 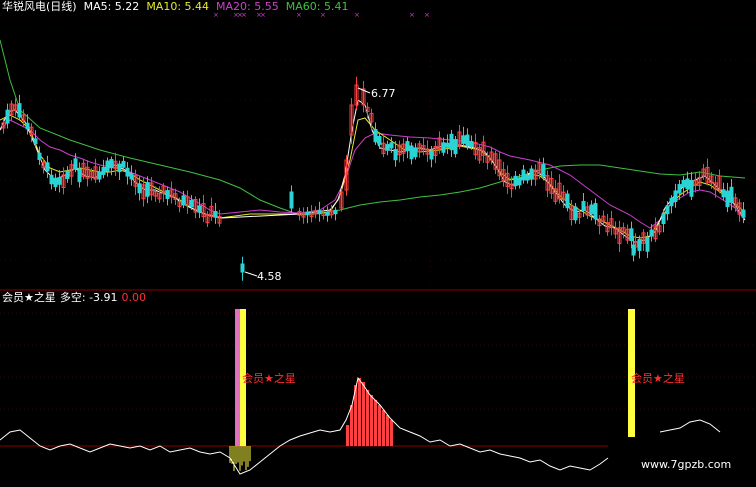 What do you see at coordinates (412, 15) in the screenshot?
I see `signal-marker: ×` at bounding box center [412, 15].